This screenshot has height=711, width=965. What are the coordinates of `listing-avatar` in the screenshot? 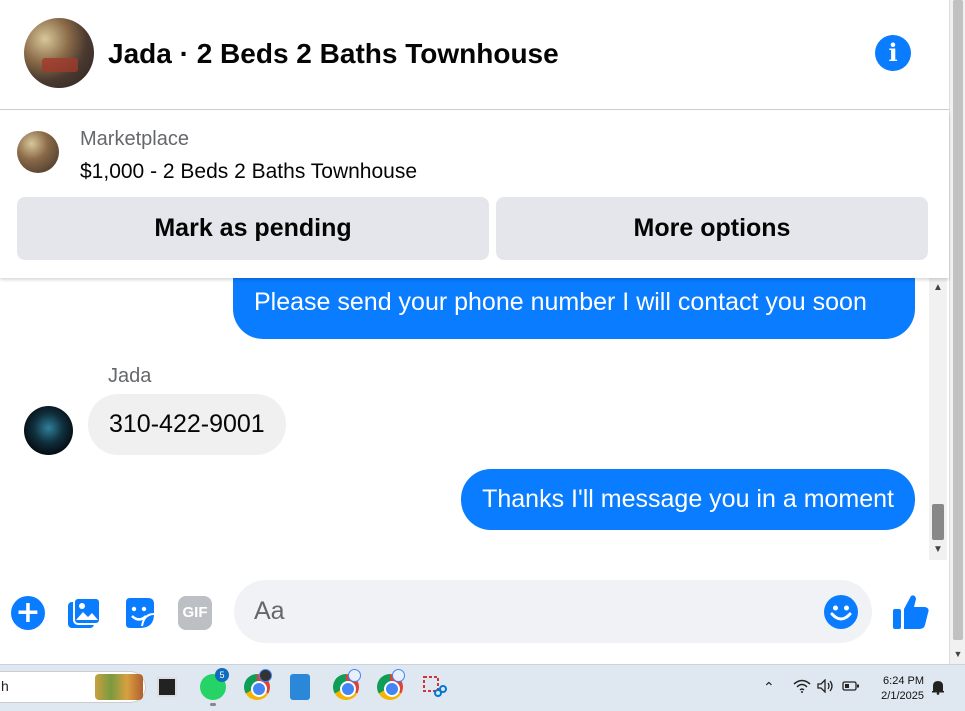 It's located at (59, 53).